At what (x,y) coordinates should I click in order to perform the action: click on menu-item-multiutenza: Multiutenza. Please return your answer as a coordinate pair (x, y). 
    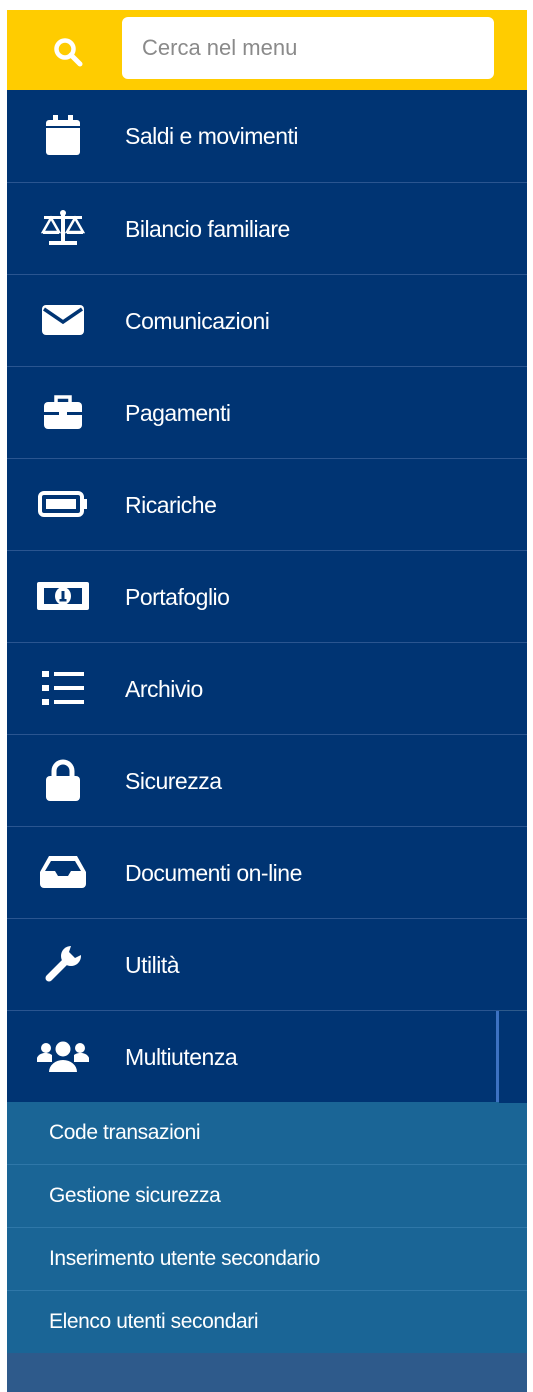
    Looking at the image, I should click on (267, 1056).